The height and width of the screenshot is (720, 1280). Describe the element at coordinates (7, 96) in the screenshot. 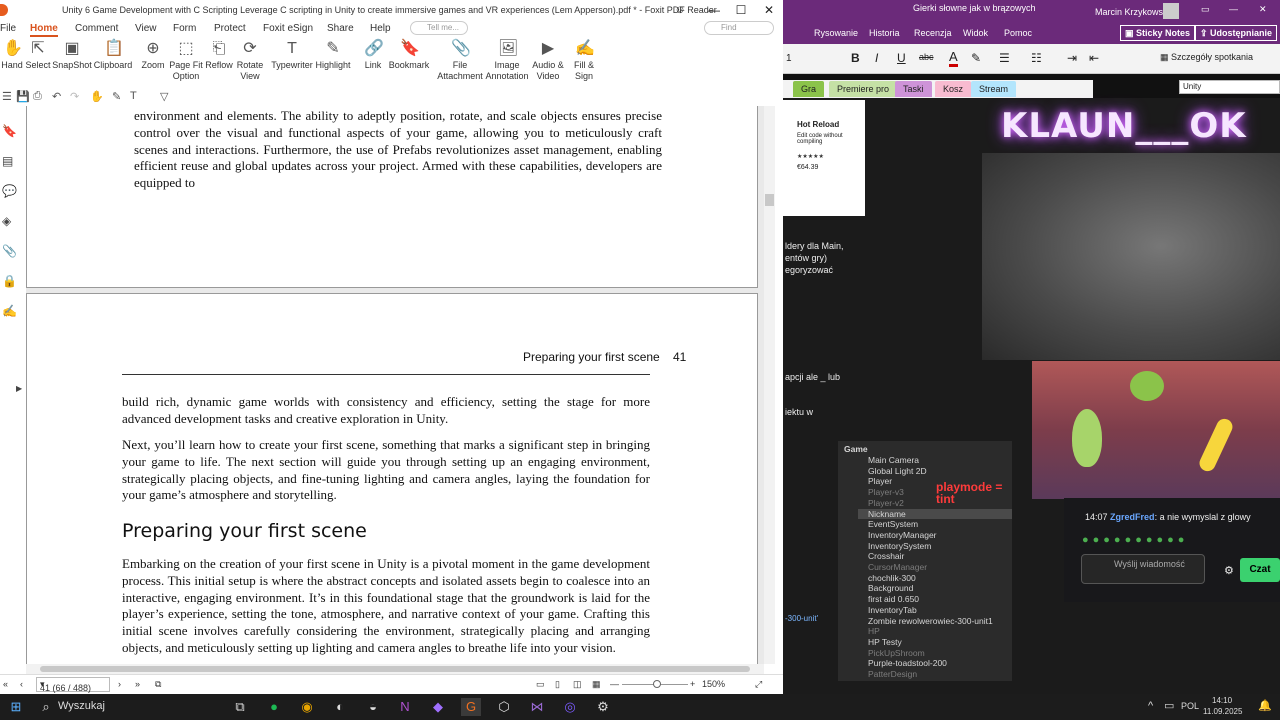

I see `menu-icon: ☰` at that location.